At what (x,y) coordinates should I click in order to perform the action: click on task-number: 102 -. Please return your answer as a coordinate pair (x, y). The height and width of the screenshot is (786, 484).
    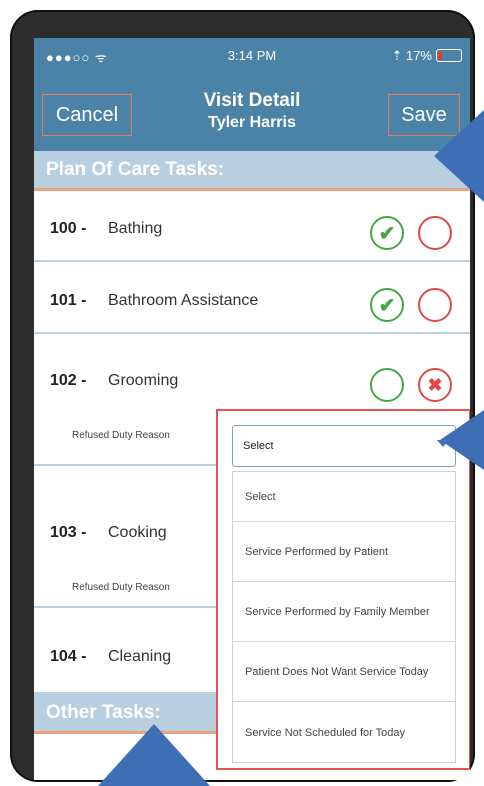
    Looking at the image, I should click on (68, 380).